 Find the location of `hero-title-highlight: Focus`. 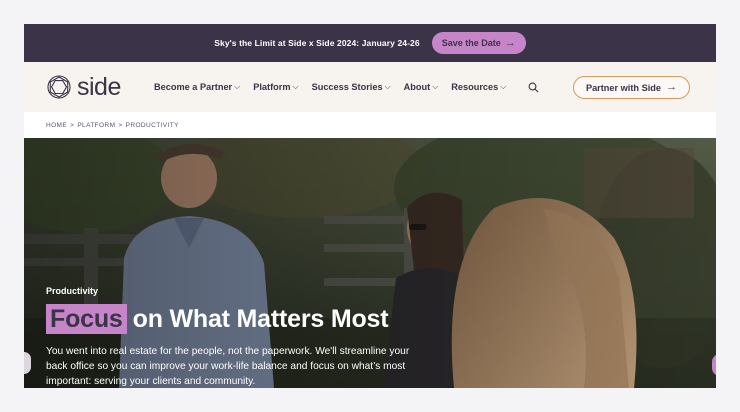

hero-title-highlight: Focus is located at coordinates (86, 319).